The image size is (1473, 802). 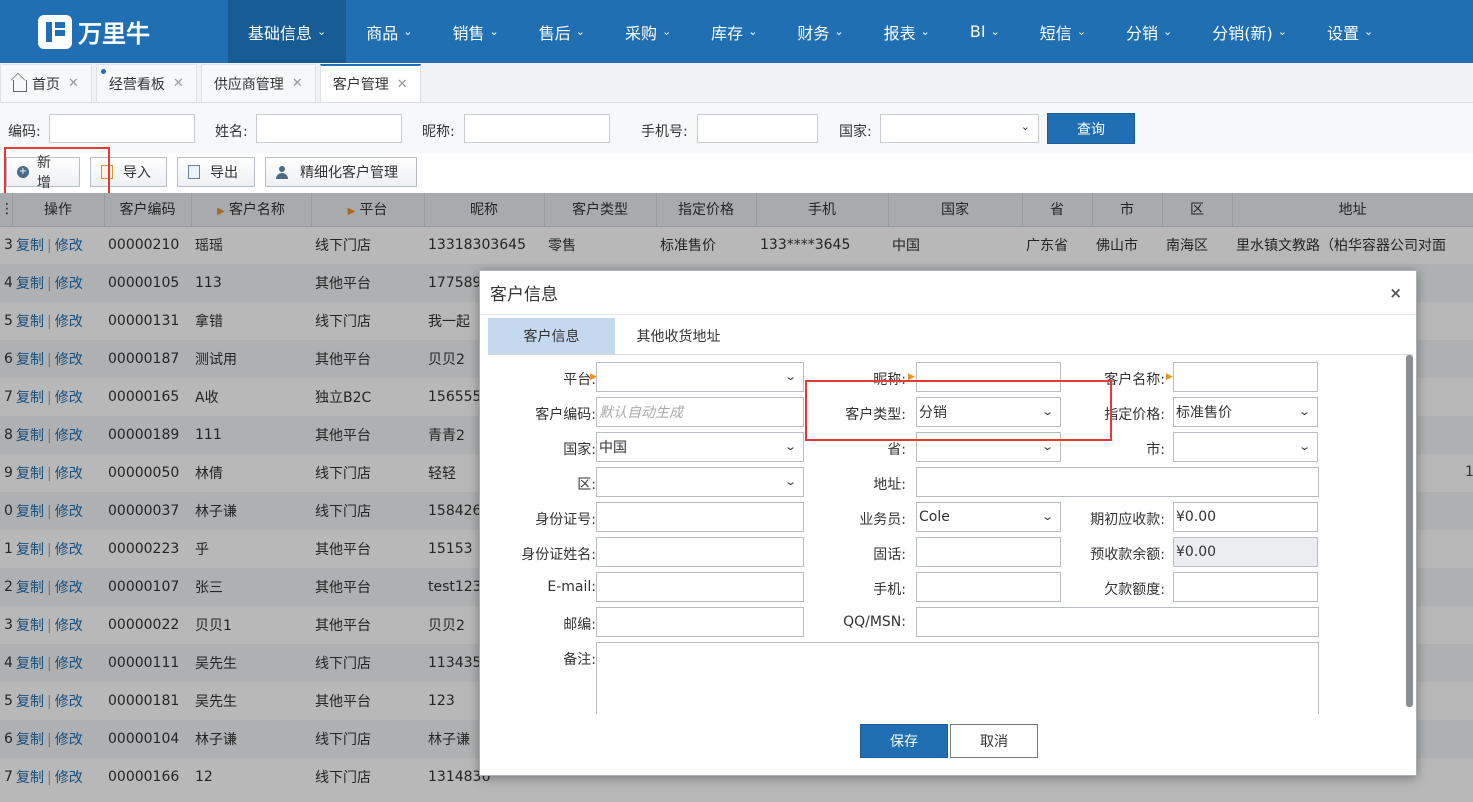 What do you see at coordinates (329, 128) in the screenshot?
I see `name-input` at bounding box center [329, 128].